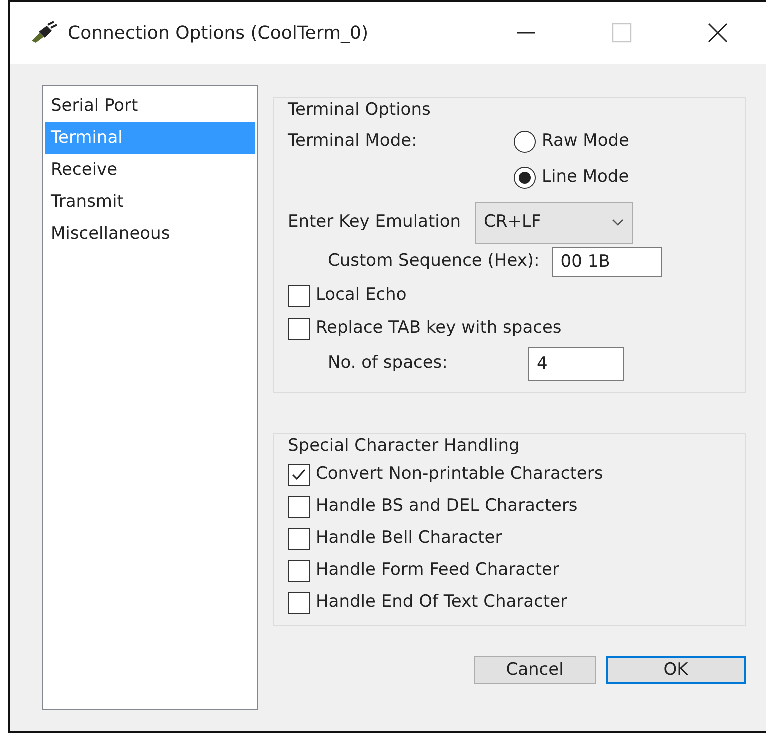 The image size is (766, 735). What do you see at coordinates (718, 33) in the screenshot?
I see `close-icon` at bounding box center [718, 33].